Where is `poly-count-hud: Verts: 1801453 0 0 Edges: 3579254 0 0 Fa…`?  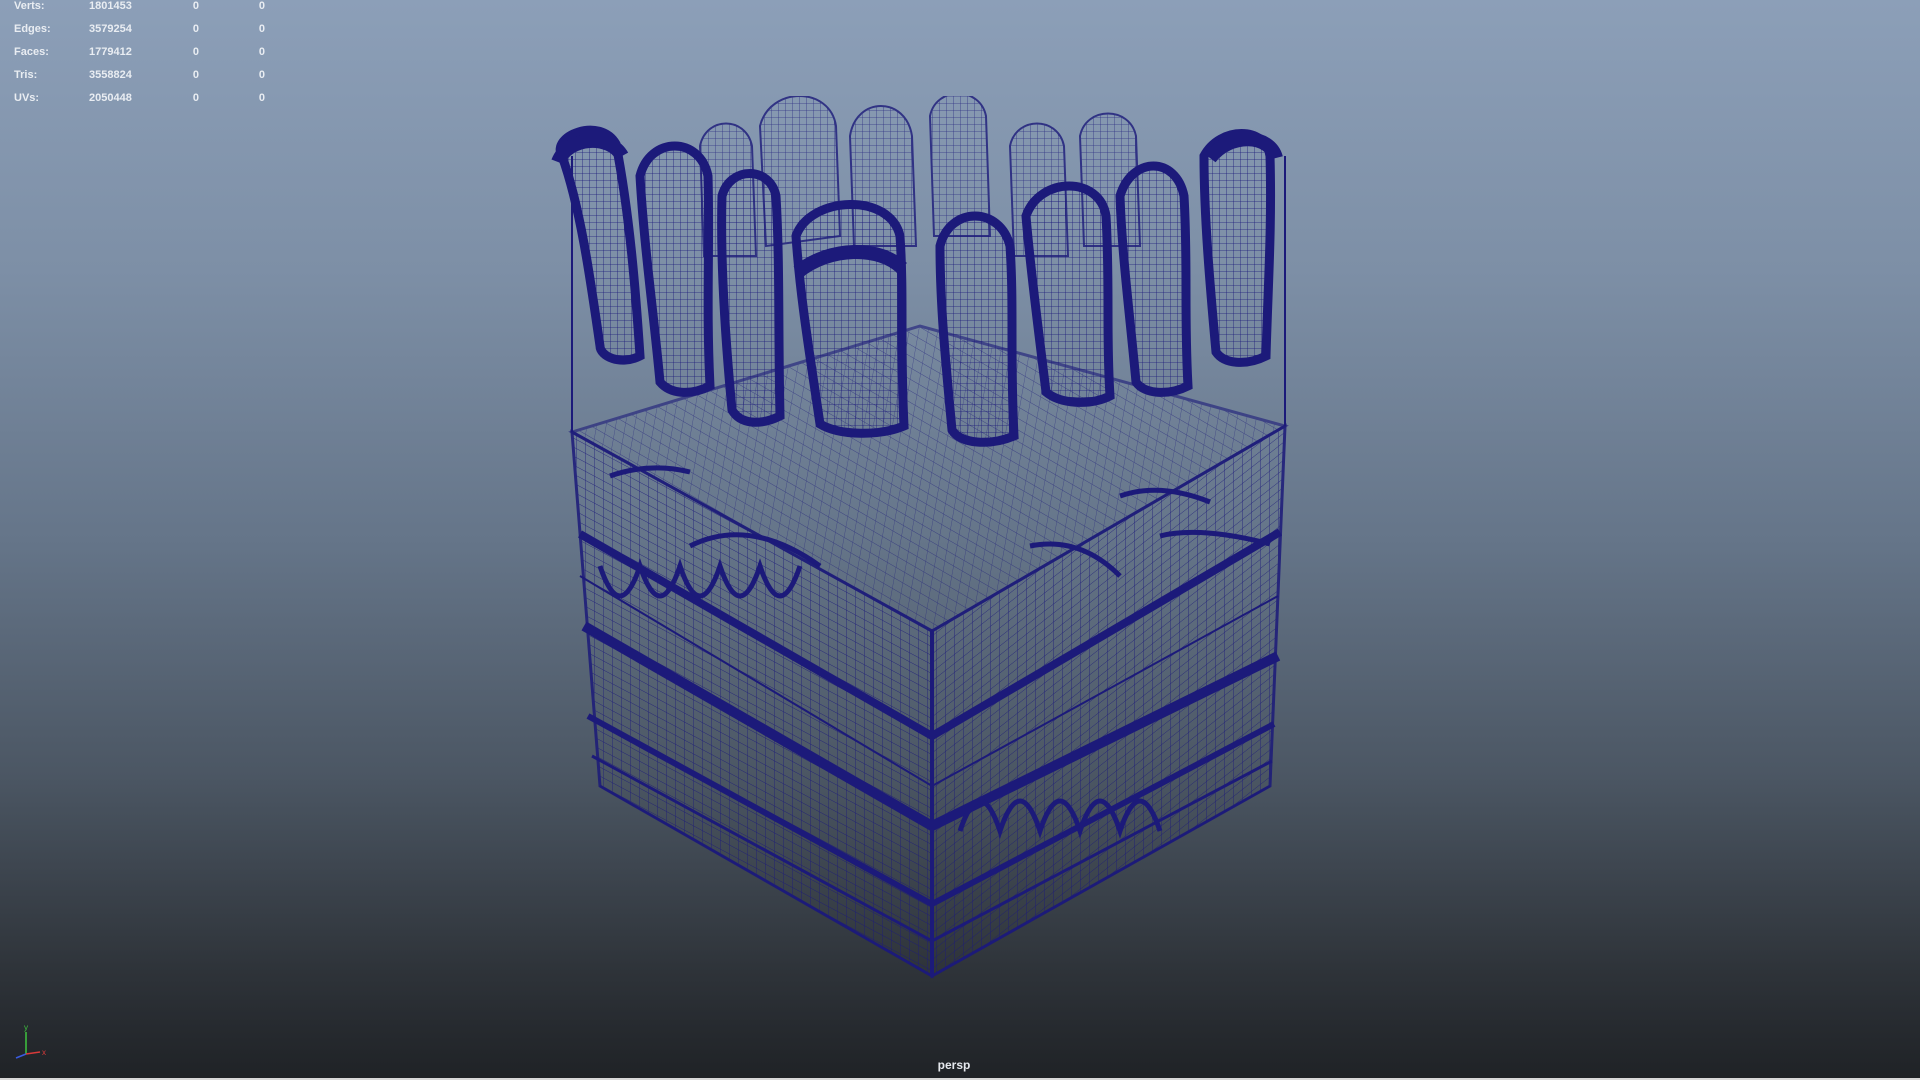
poly-count-hud: Verts: 1801453 0 0 Edges: 3579254 0 0 Fa… is located at coordinates (140, 57).